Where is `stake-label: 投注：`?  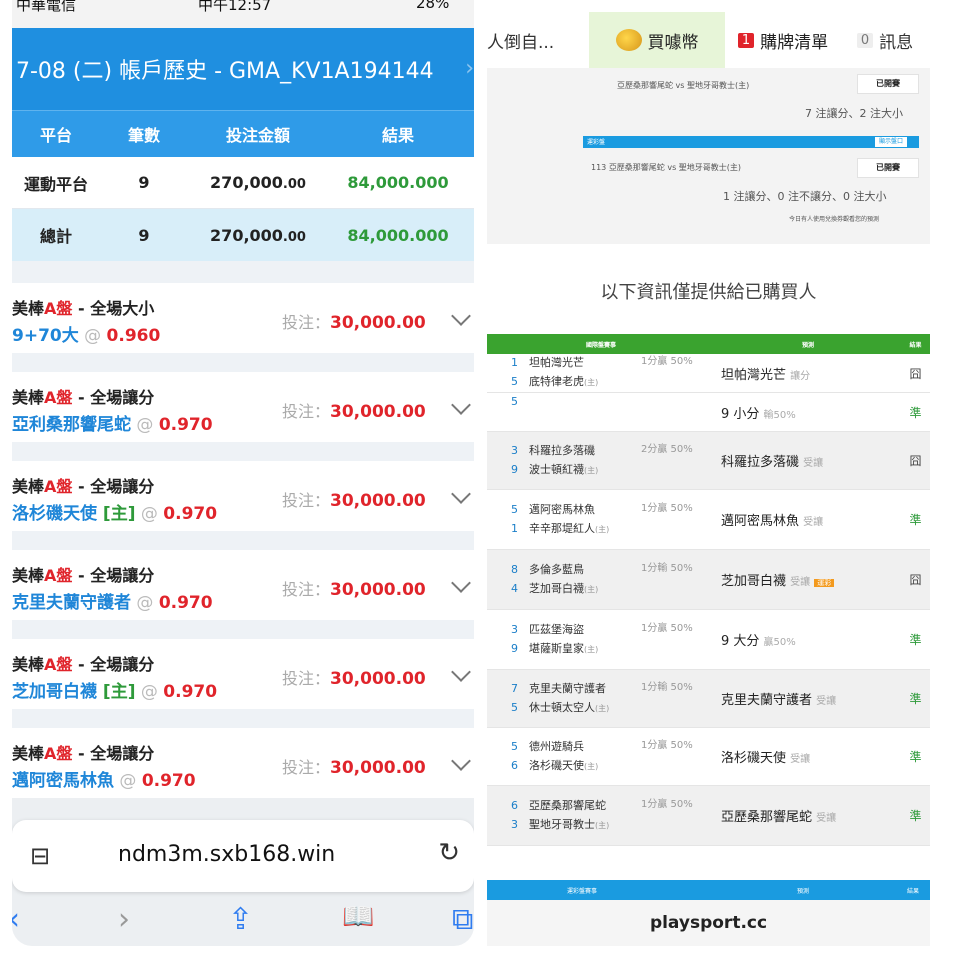 stake-label: 投注： is located at coordinates (306, 678).